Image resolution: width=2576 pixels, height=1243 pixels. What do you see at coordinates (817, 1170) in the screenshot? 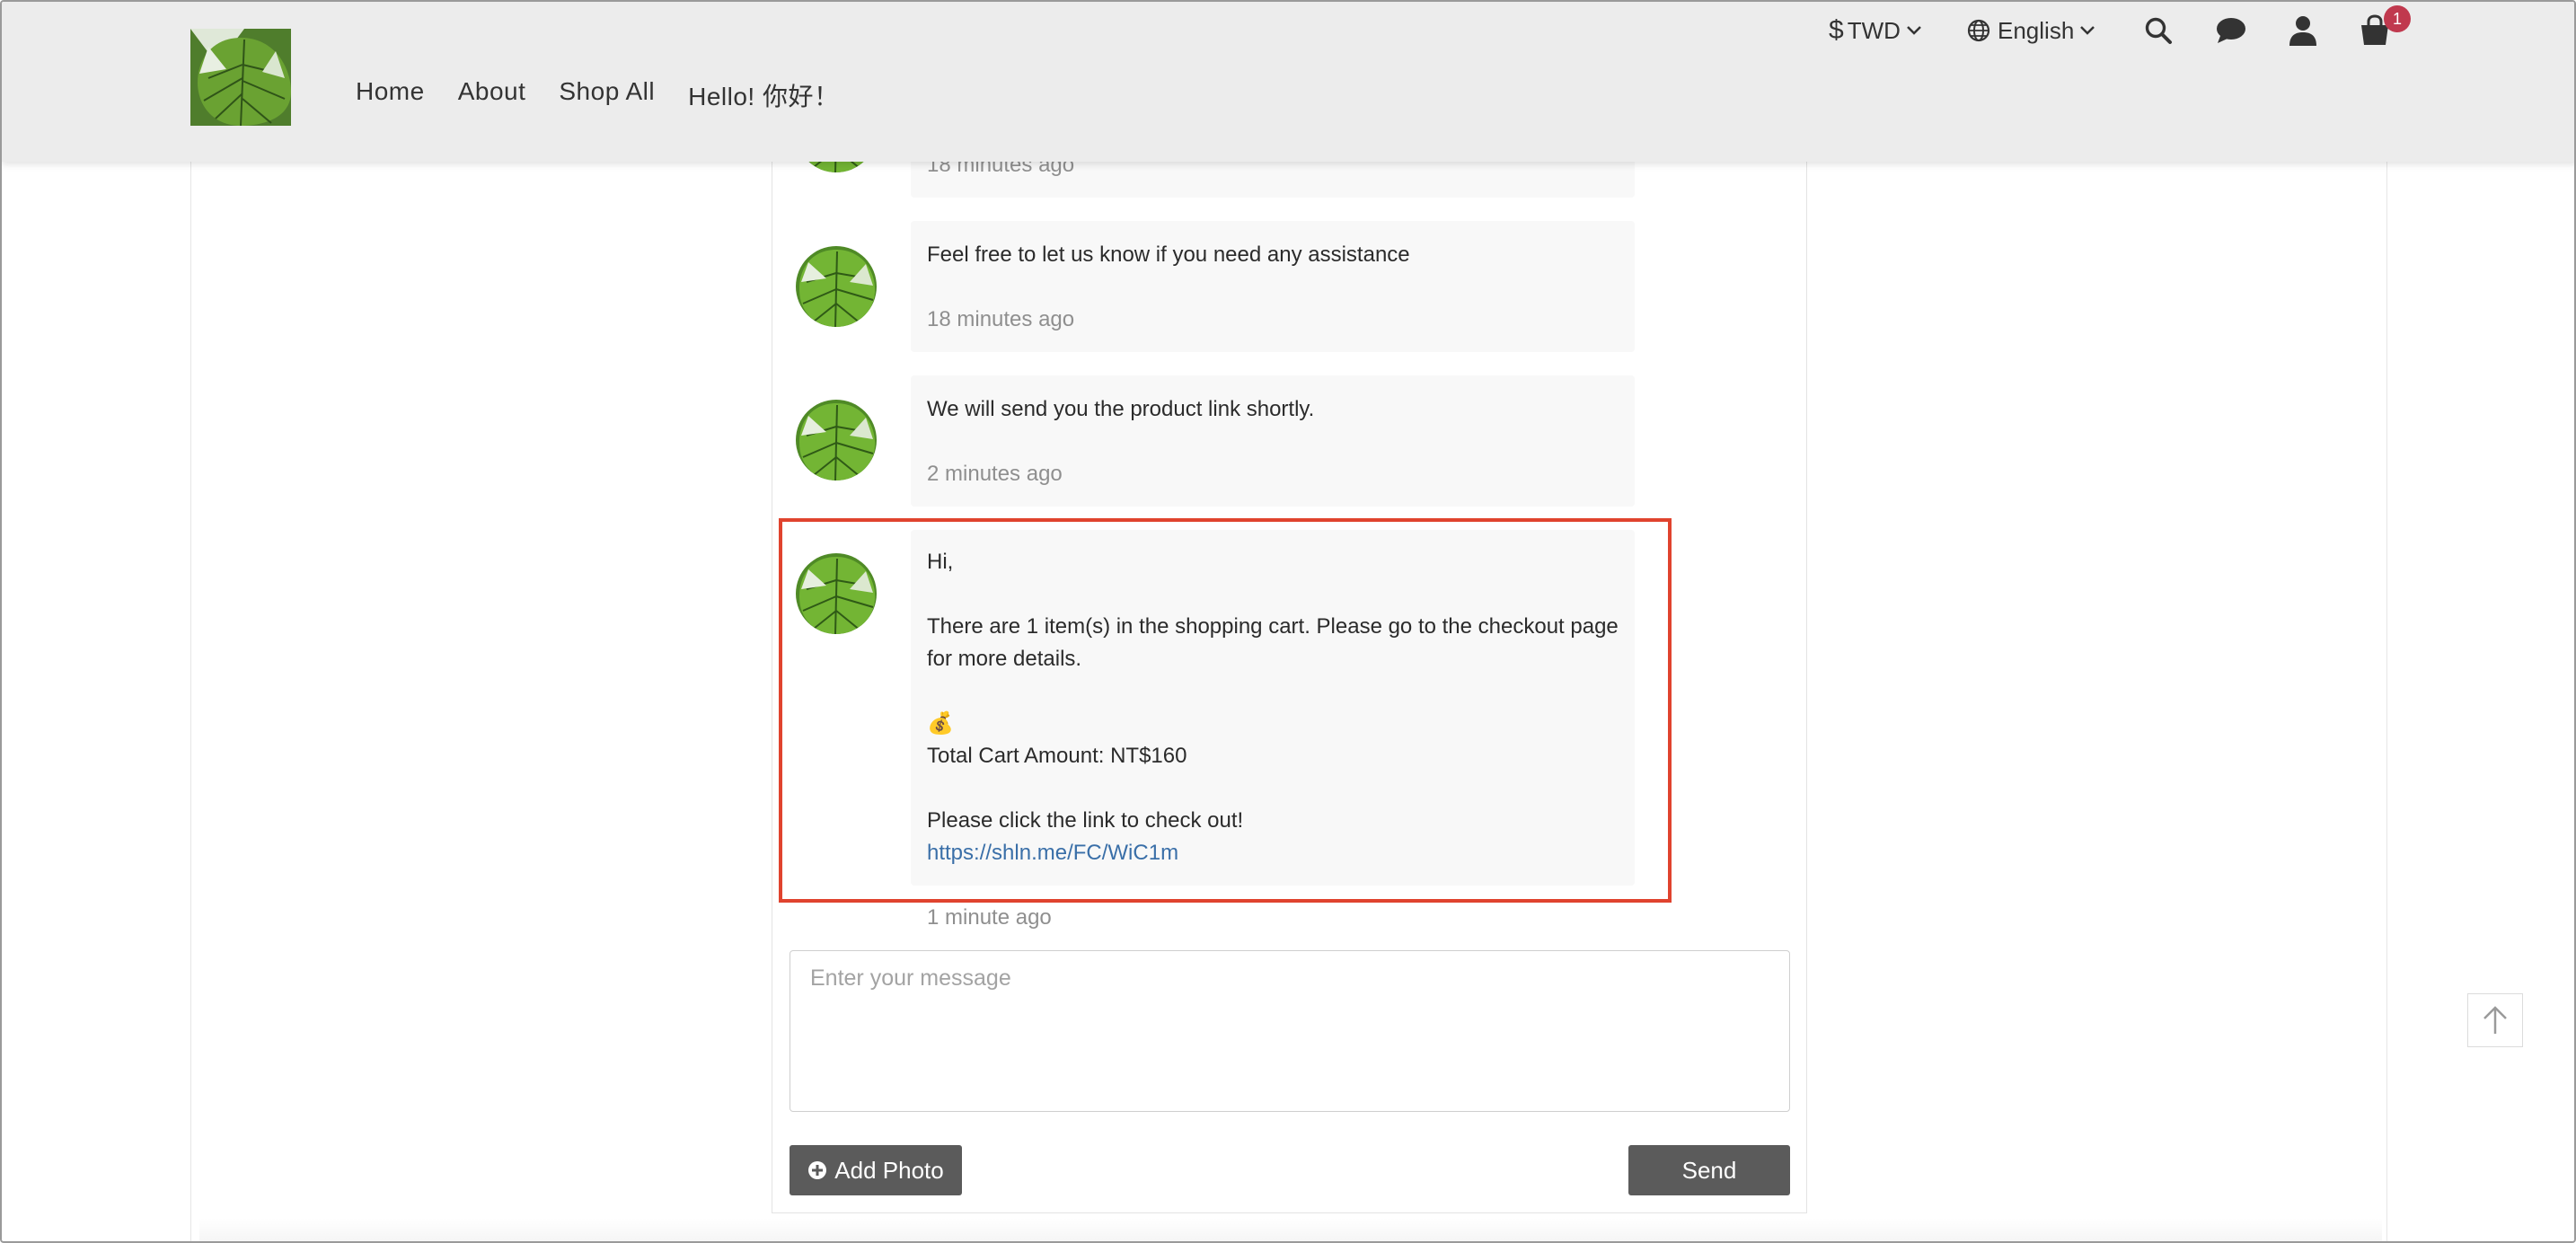
I see `plus-circle-icon` at bounding box center [817, 1170].